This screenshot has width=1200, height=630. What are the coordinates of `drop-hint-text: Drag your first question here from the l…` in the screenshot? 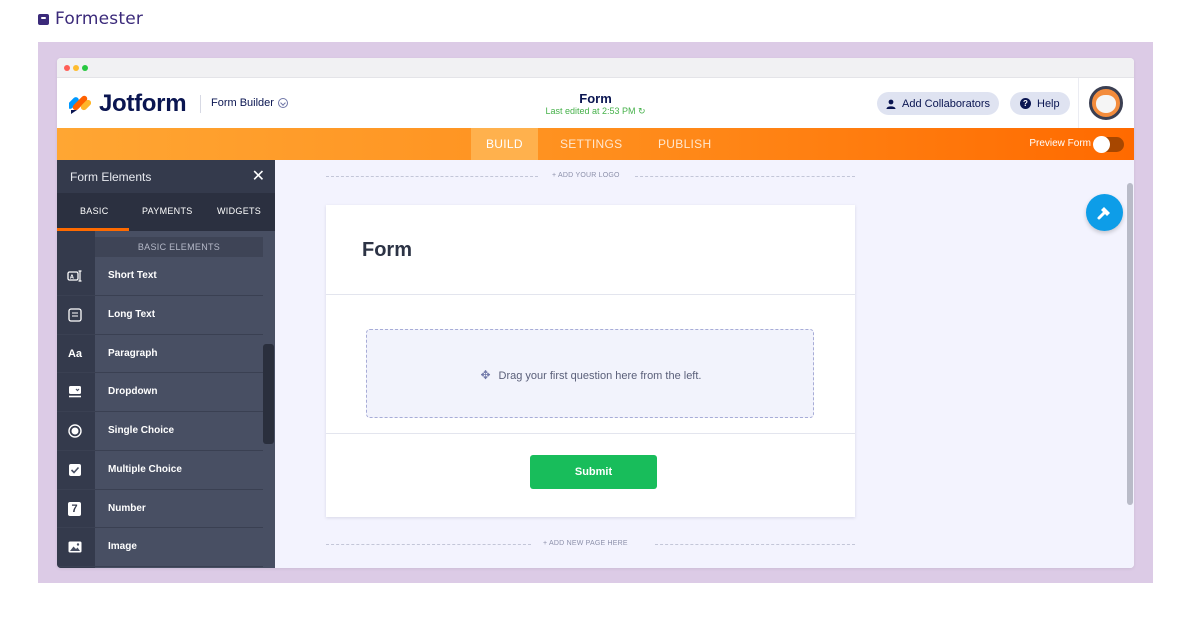 It's located at (600, 376).